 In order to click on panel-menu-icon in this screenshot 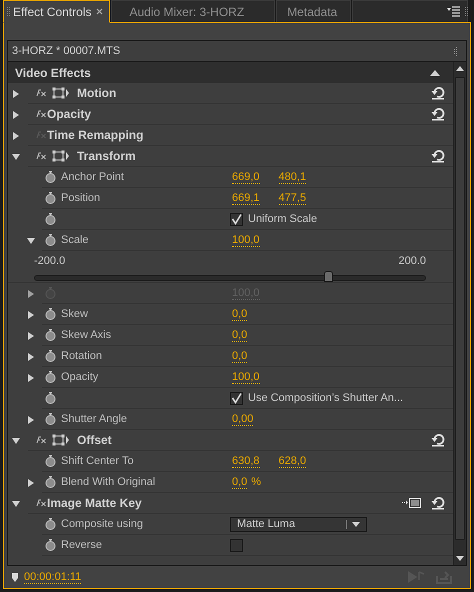, I will do `click(453, 11)`.